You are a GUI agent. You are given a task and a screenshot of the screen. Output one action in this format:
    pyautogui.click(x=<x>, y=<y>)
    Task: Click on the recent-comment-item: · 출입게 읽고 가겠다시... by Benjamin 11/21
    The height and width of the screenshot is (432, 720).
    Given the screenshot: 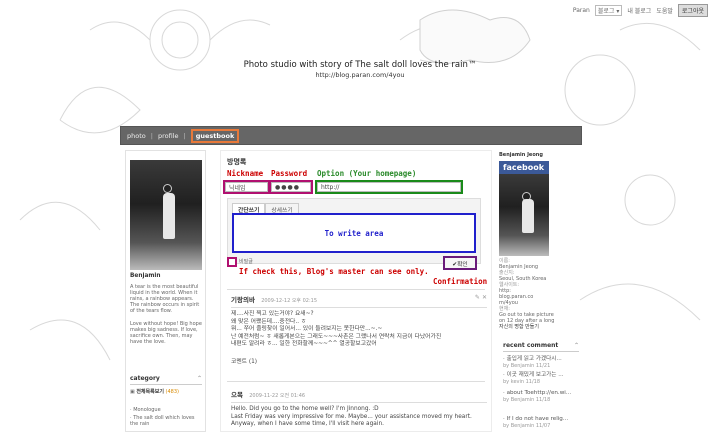 What is the action you would take?
    pyautogui.click(x=541, y=362)
    